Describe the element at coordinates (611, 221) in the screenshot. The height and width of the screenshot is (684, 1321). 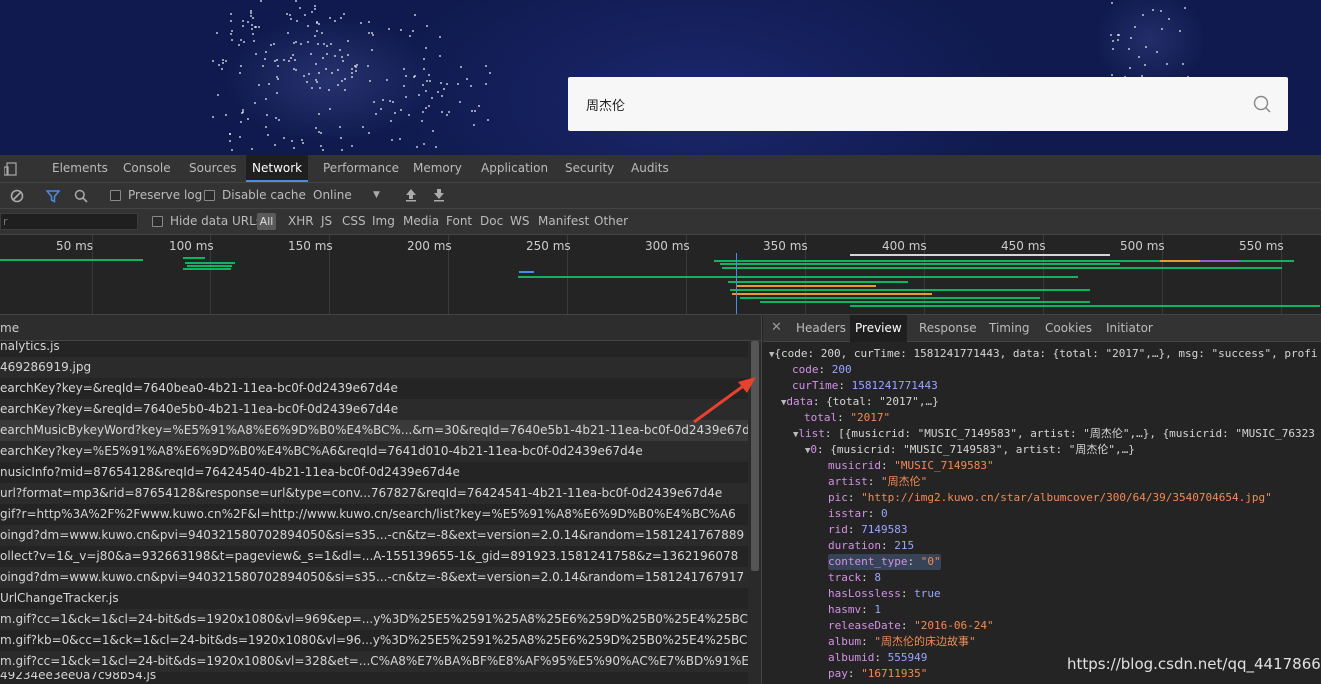
I see `filter-other: Other` at that location.